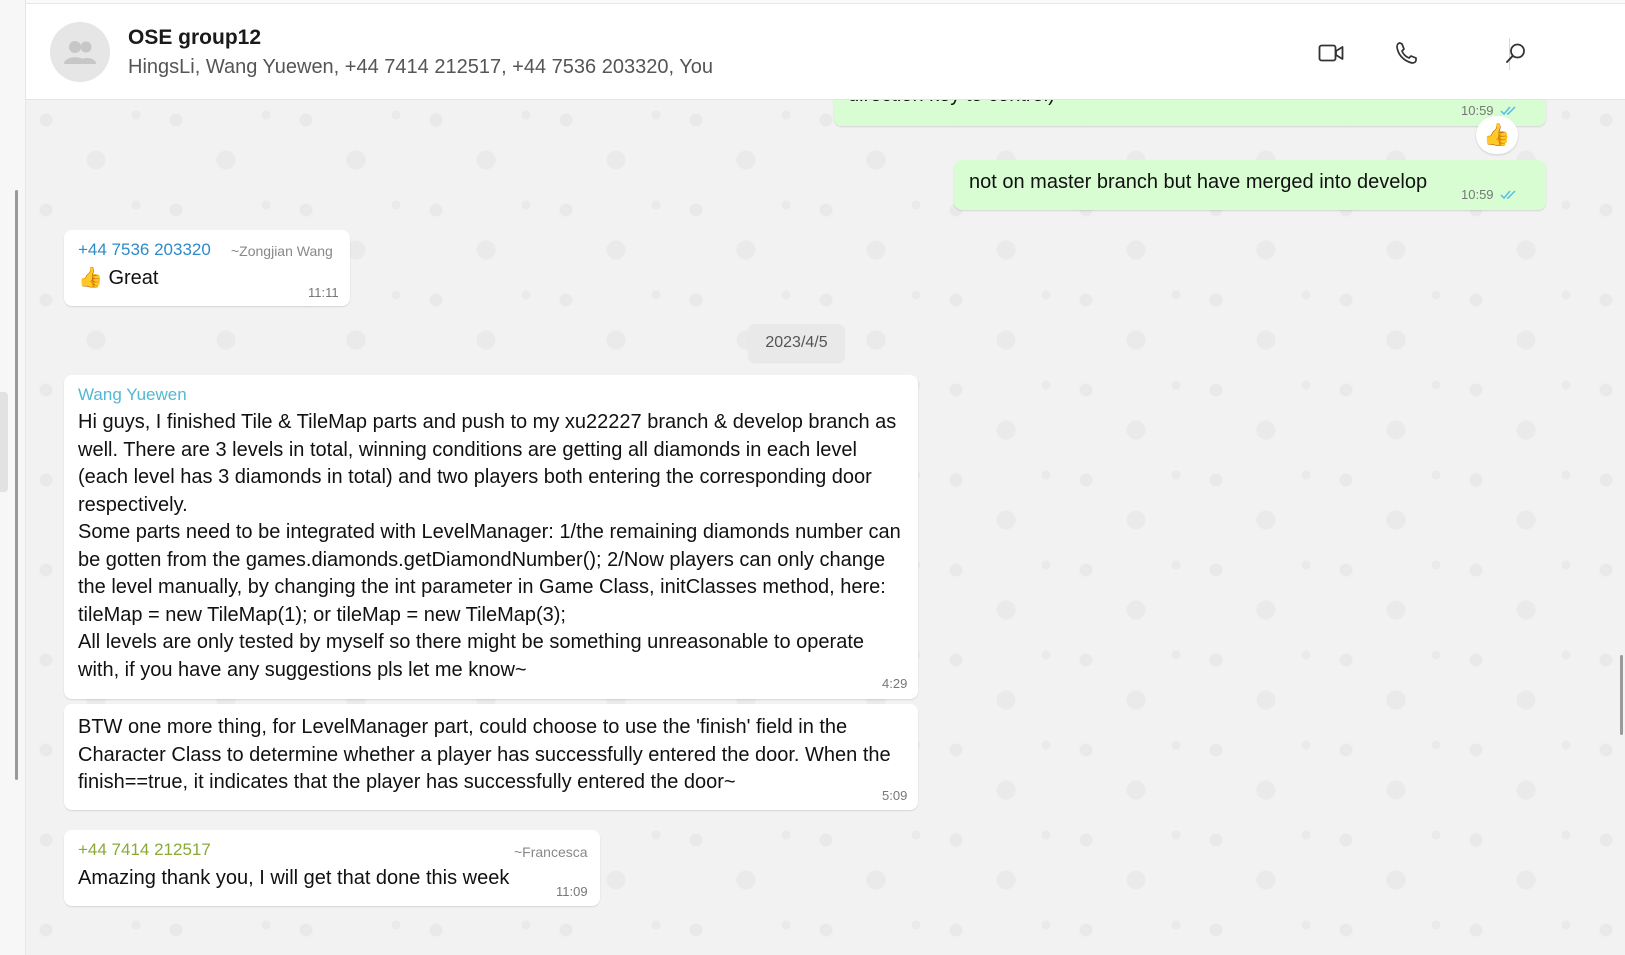 Image resolution: width=1625 pixels, height=955 pixels. I want to click on video-call-button, so click(1331, 53).